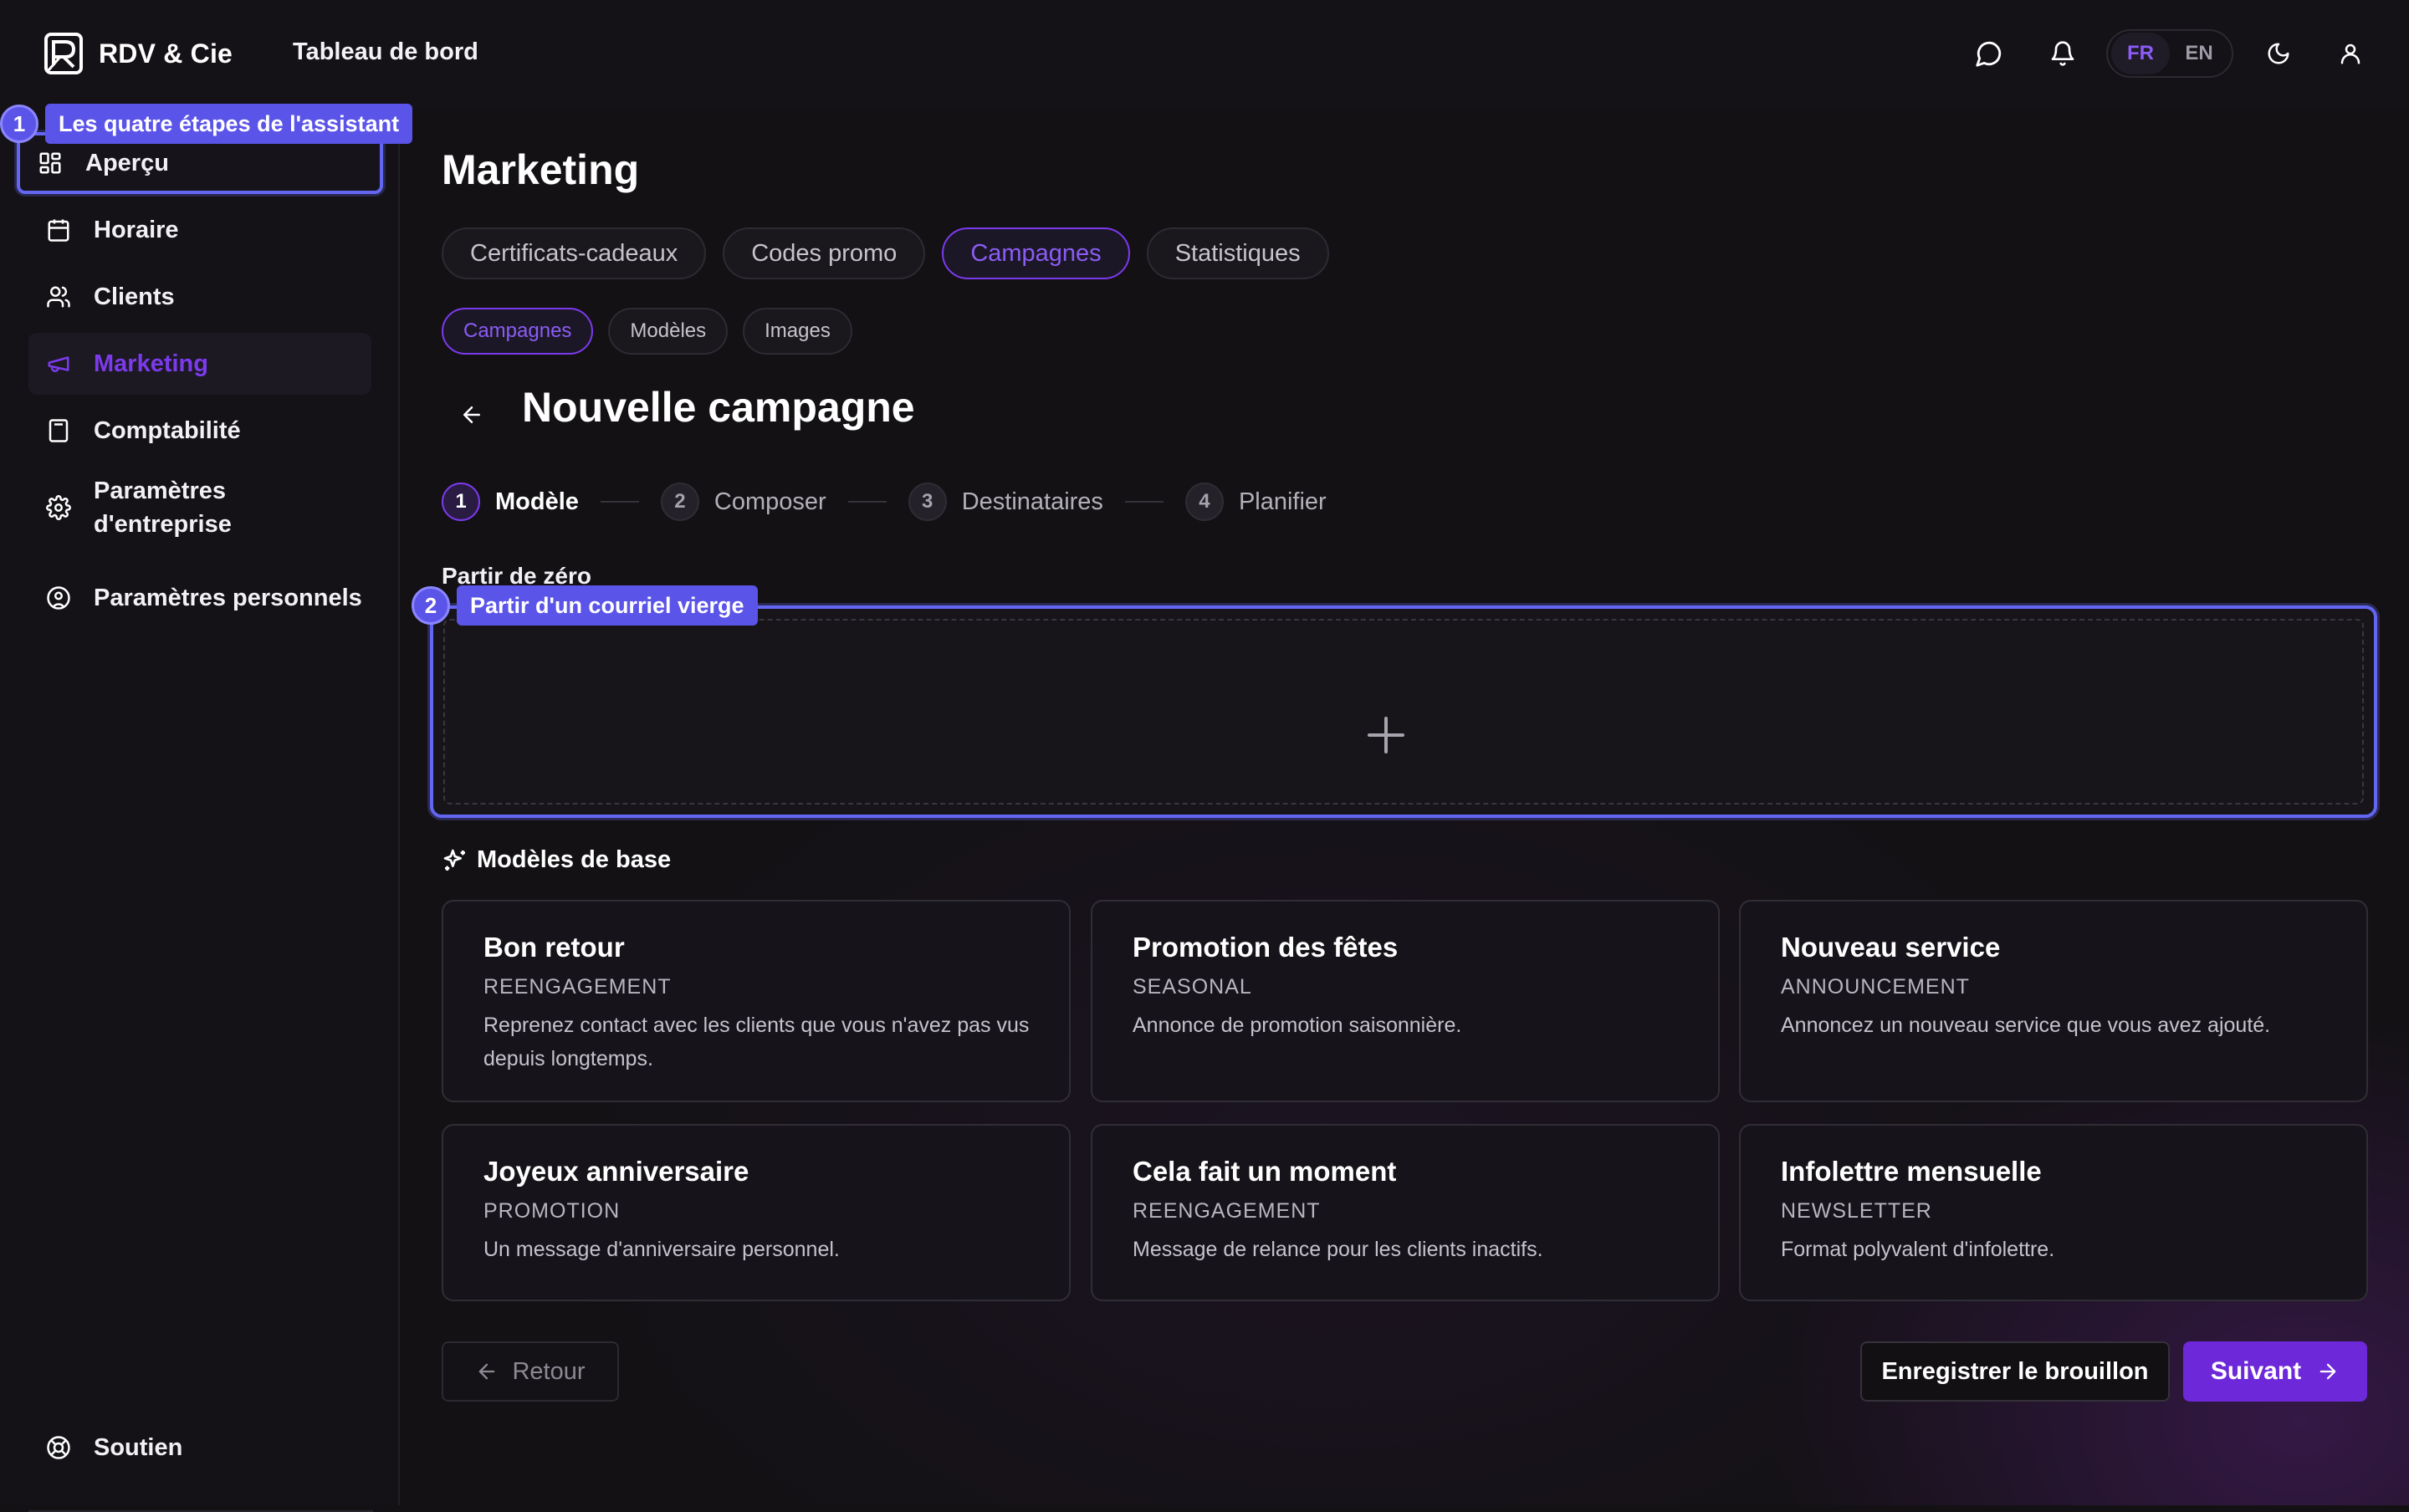 This screenshot has width=2409, height=1512. Describe the element at coordinates (385, 51) in the screenshot. I see `header-title: Tableau de bord` at that location.